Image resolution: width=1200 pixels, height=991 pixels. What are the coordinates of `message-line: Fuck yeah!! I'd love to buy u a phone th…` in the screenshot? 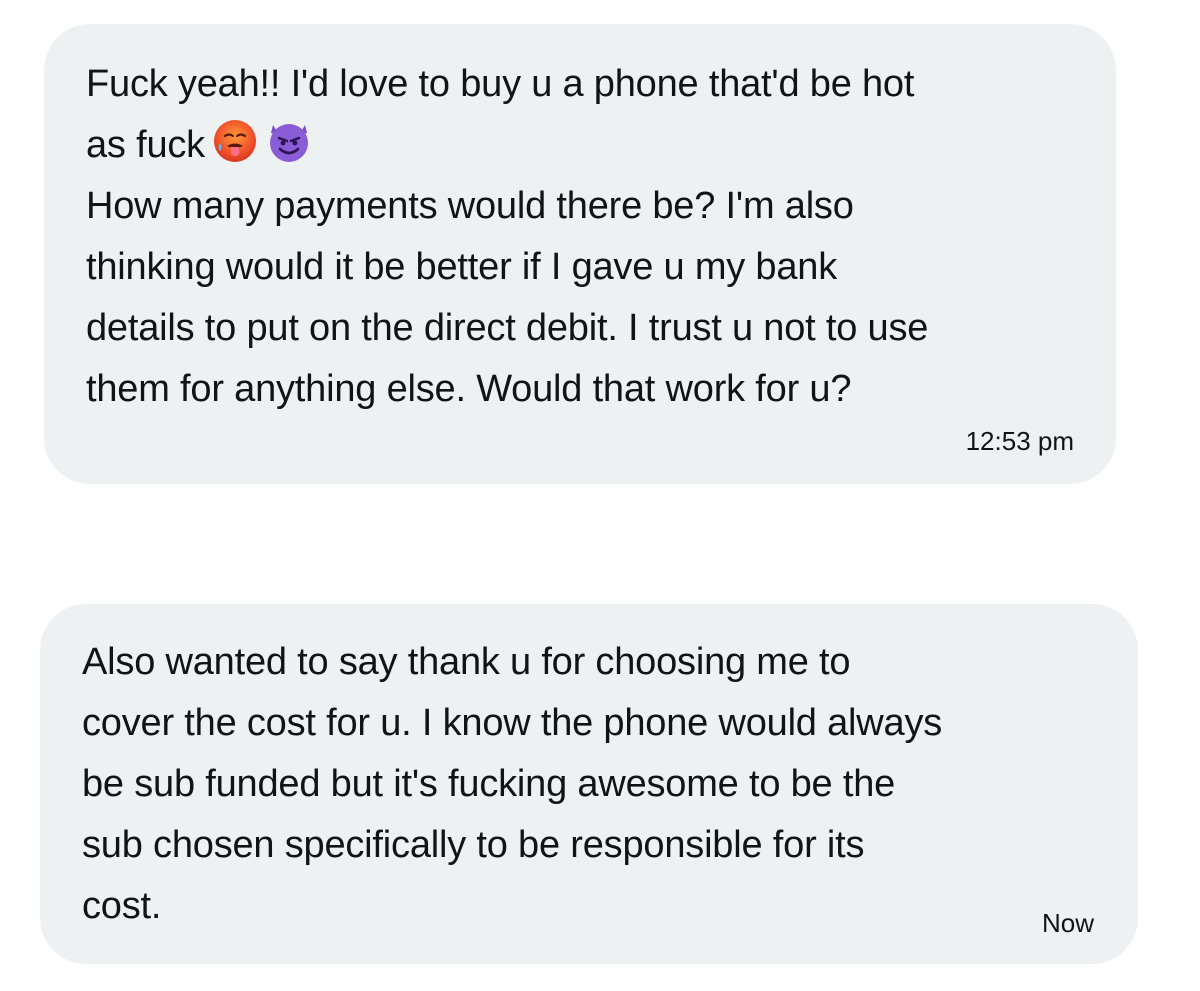 It's located at (500, 84).